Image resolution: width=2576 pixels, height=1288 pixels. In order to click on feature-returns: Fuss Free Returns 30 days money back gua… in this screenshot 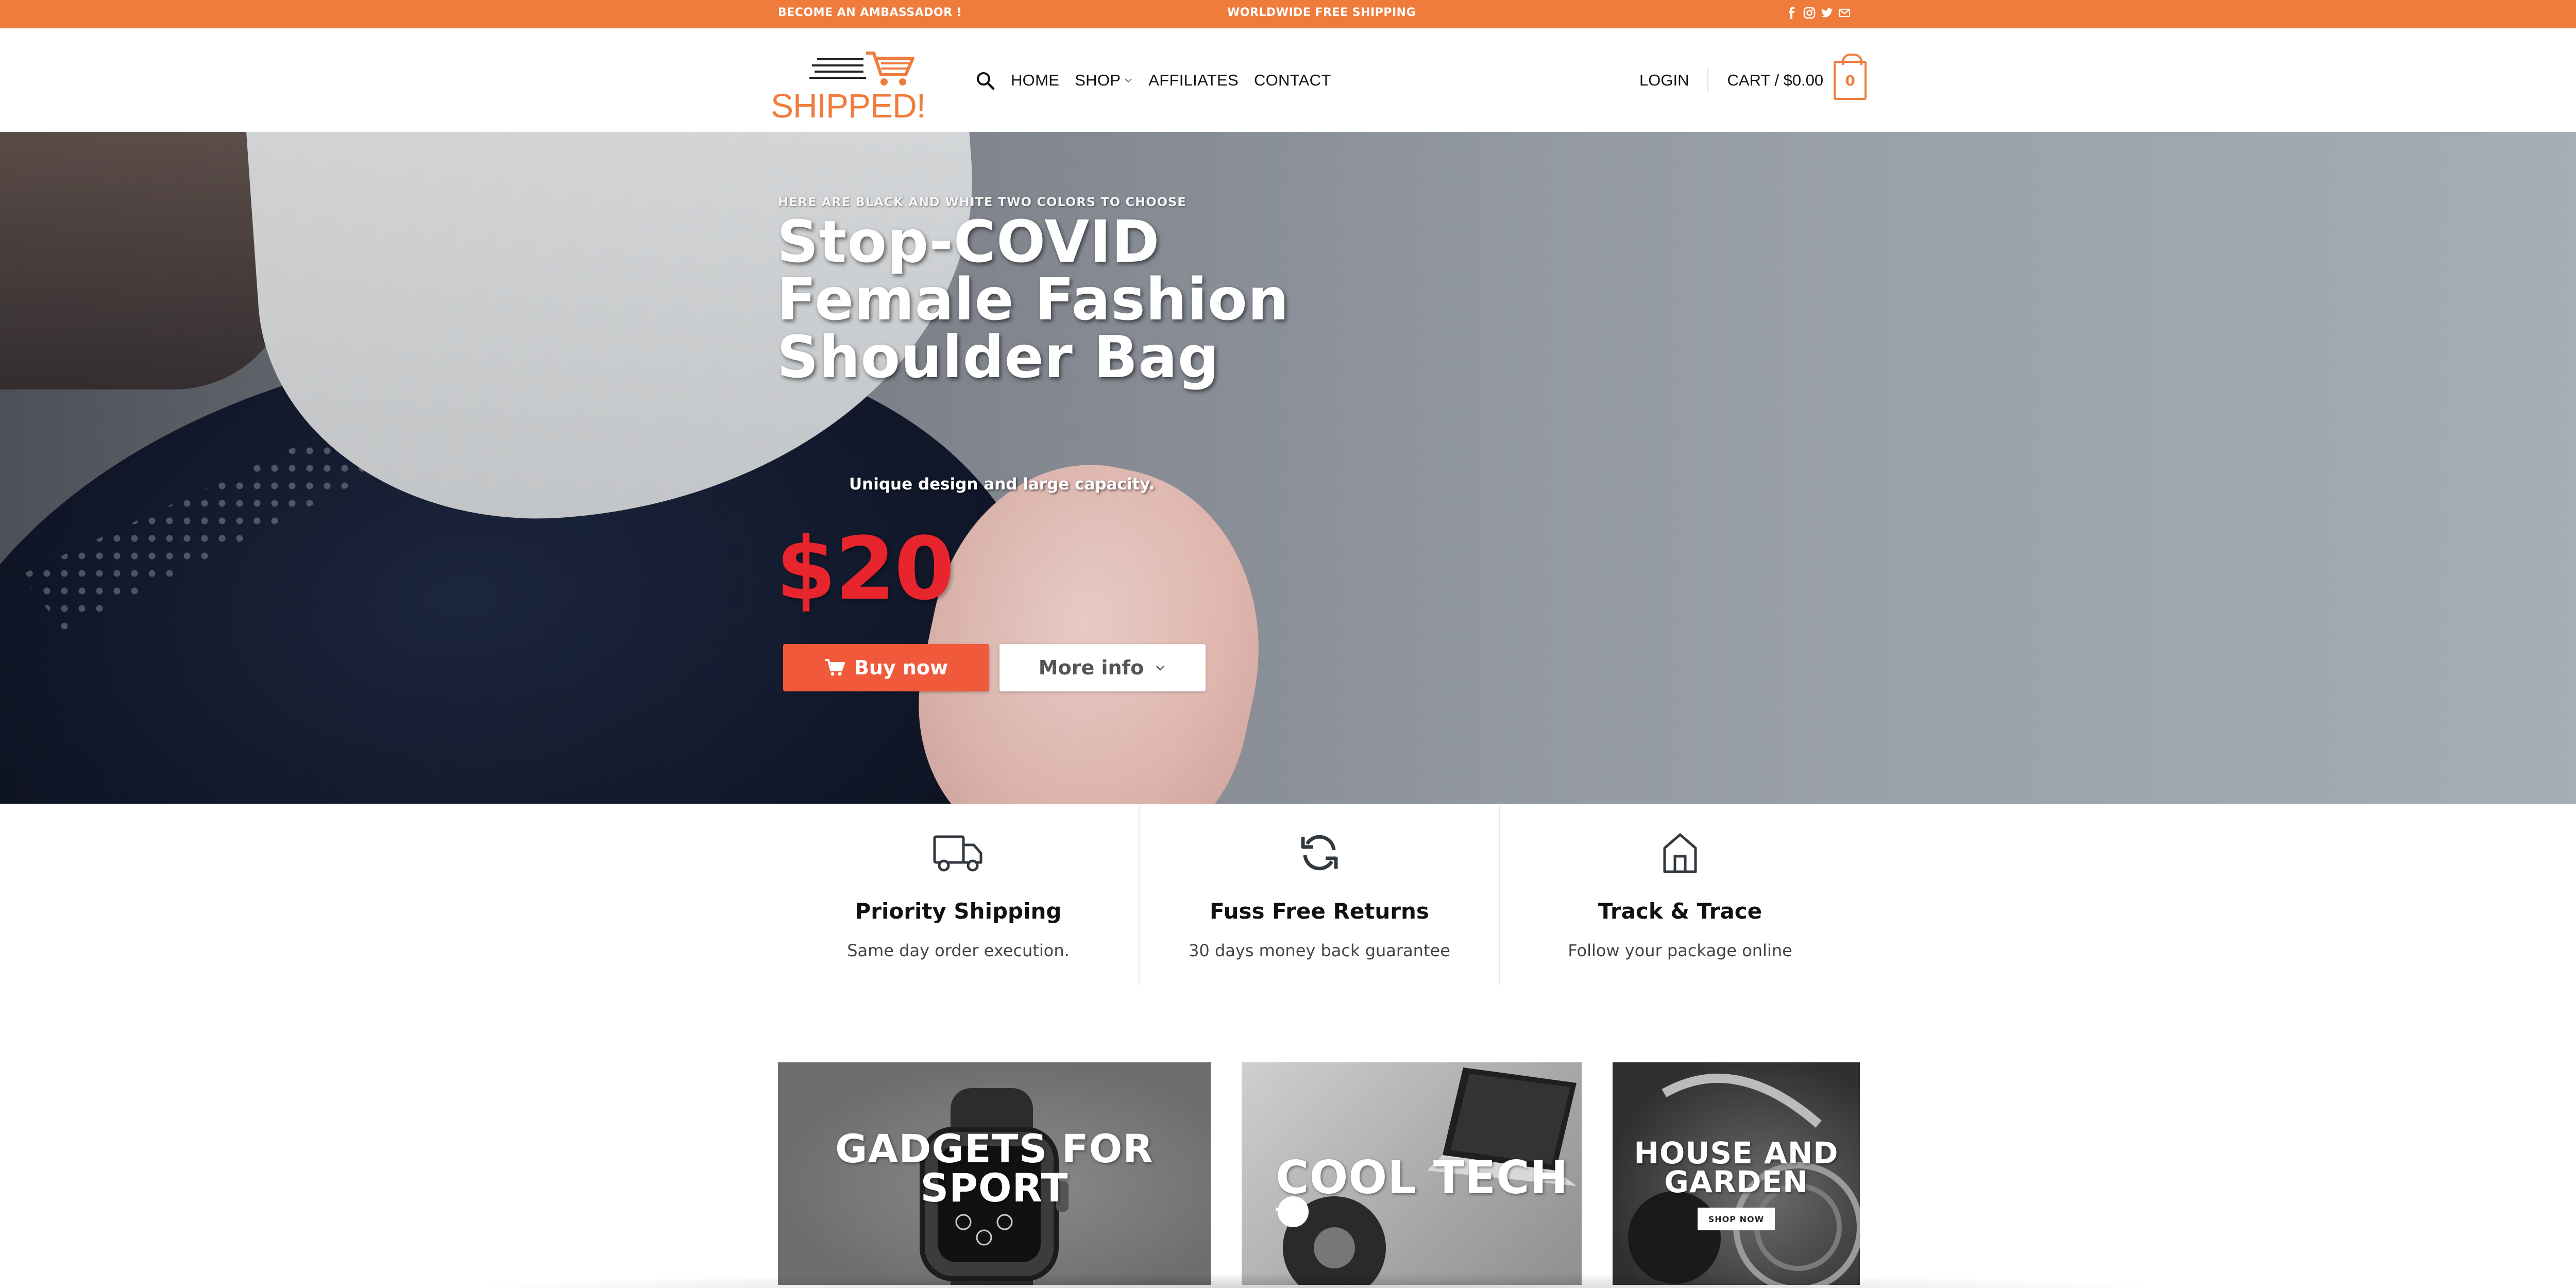, I will do `click(1318, 895)`.